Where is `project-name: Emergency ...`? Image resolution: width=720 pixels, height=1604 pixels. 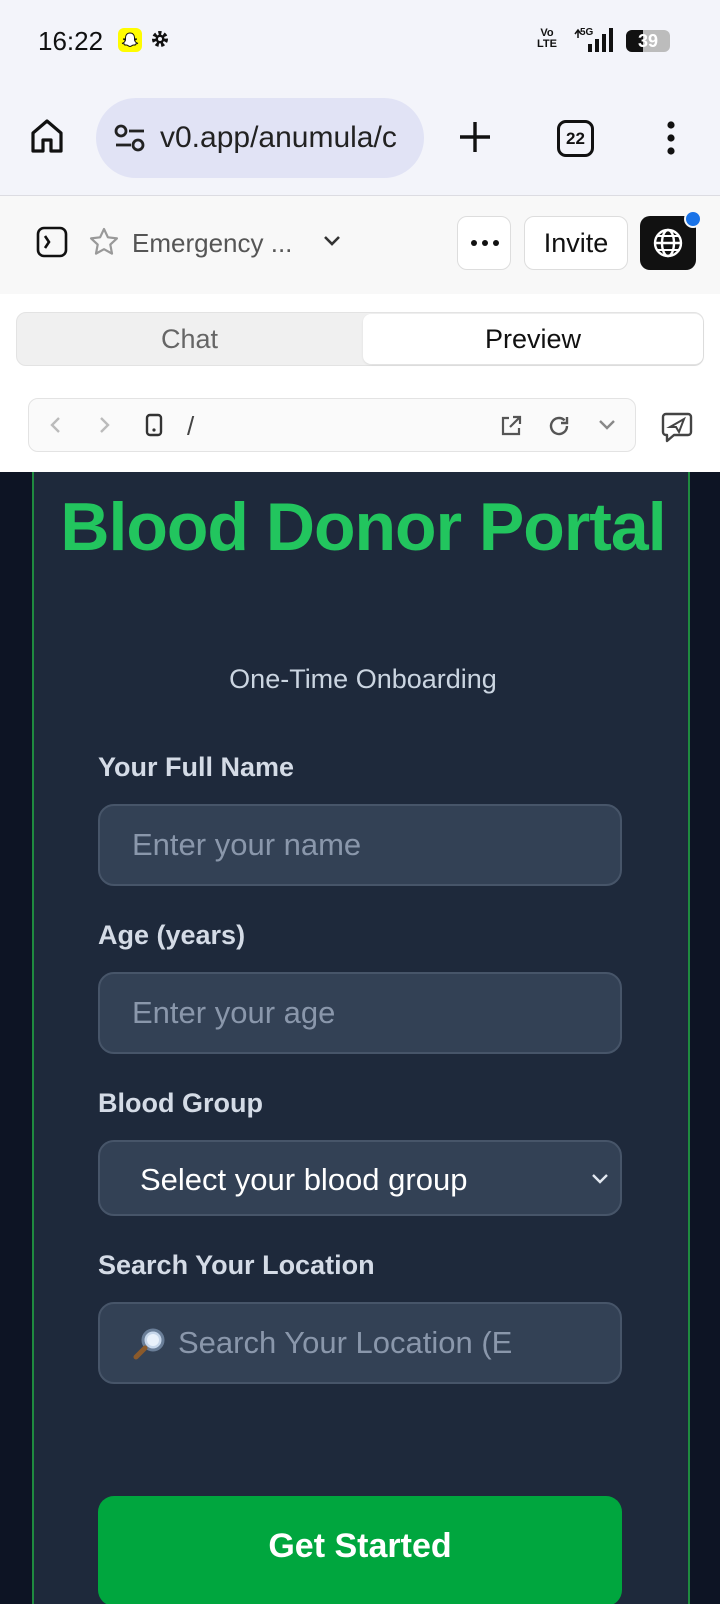
project-name: Emergency ... is located at coordinates (212, 243).